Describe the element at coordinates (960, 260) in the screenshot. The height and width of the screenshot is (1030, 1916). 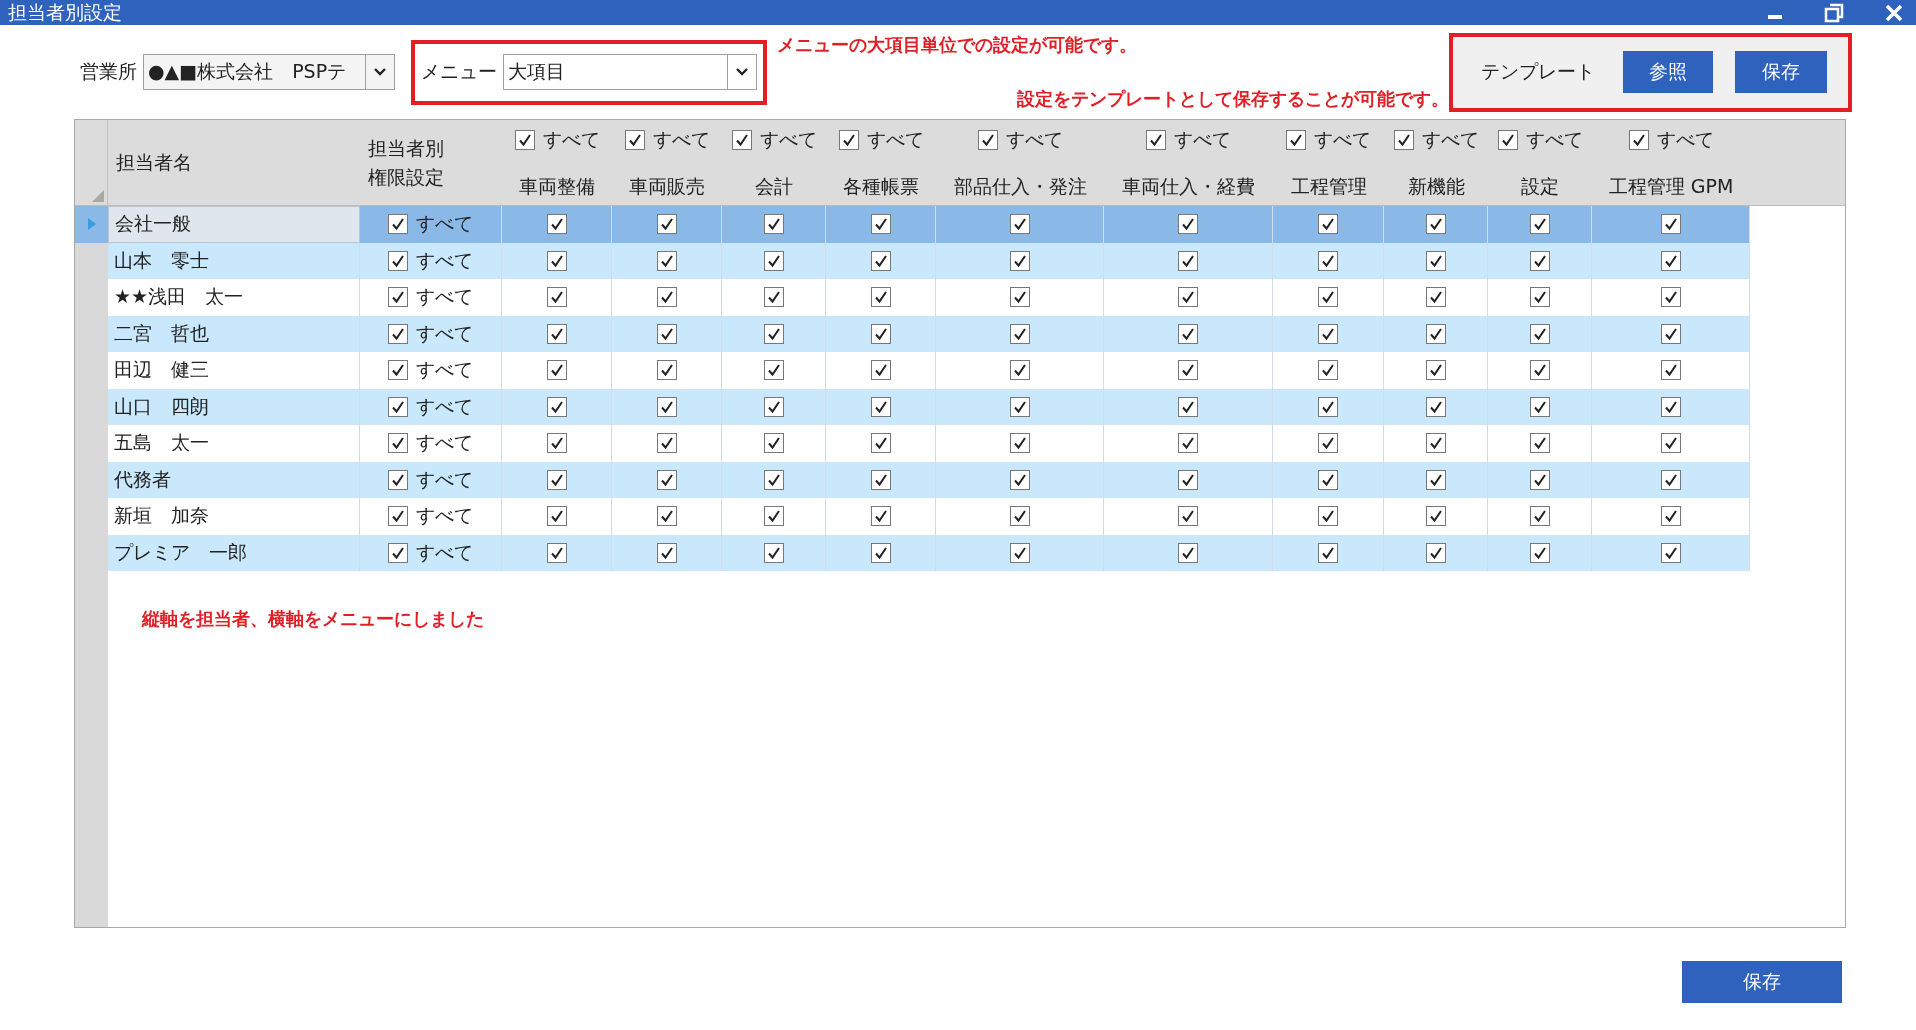
I see `table-row: 山本 零士 すべて` at that location.